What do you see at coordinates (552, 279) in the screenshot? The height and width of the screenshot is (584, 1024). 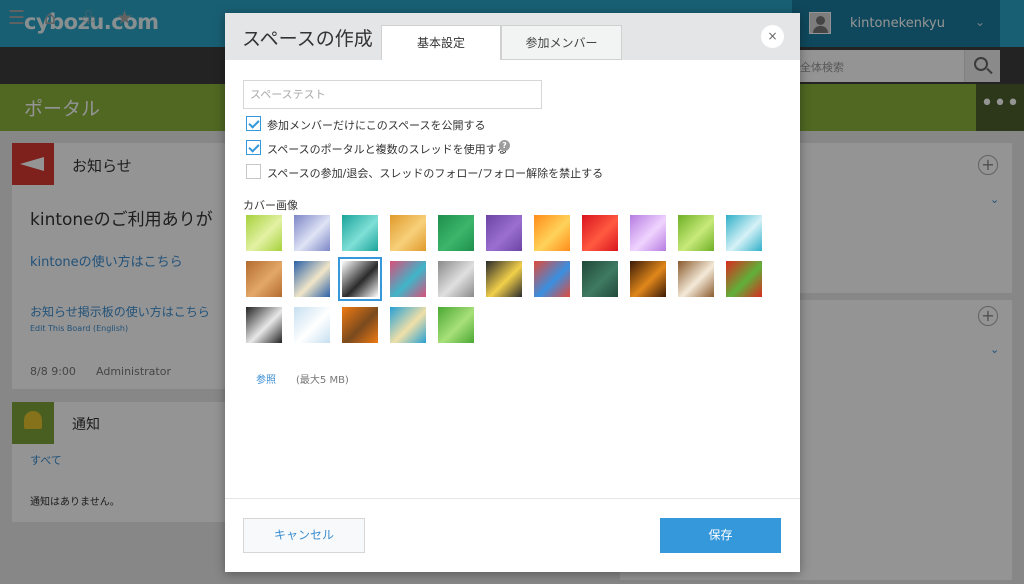 I see `cover-thumb-crayons` at bounding box center [552, 279].